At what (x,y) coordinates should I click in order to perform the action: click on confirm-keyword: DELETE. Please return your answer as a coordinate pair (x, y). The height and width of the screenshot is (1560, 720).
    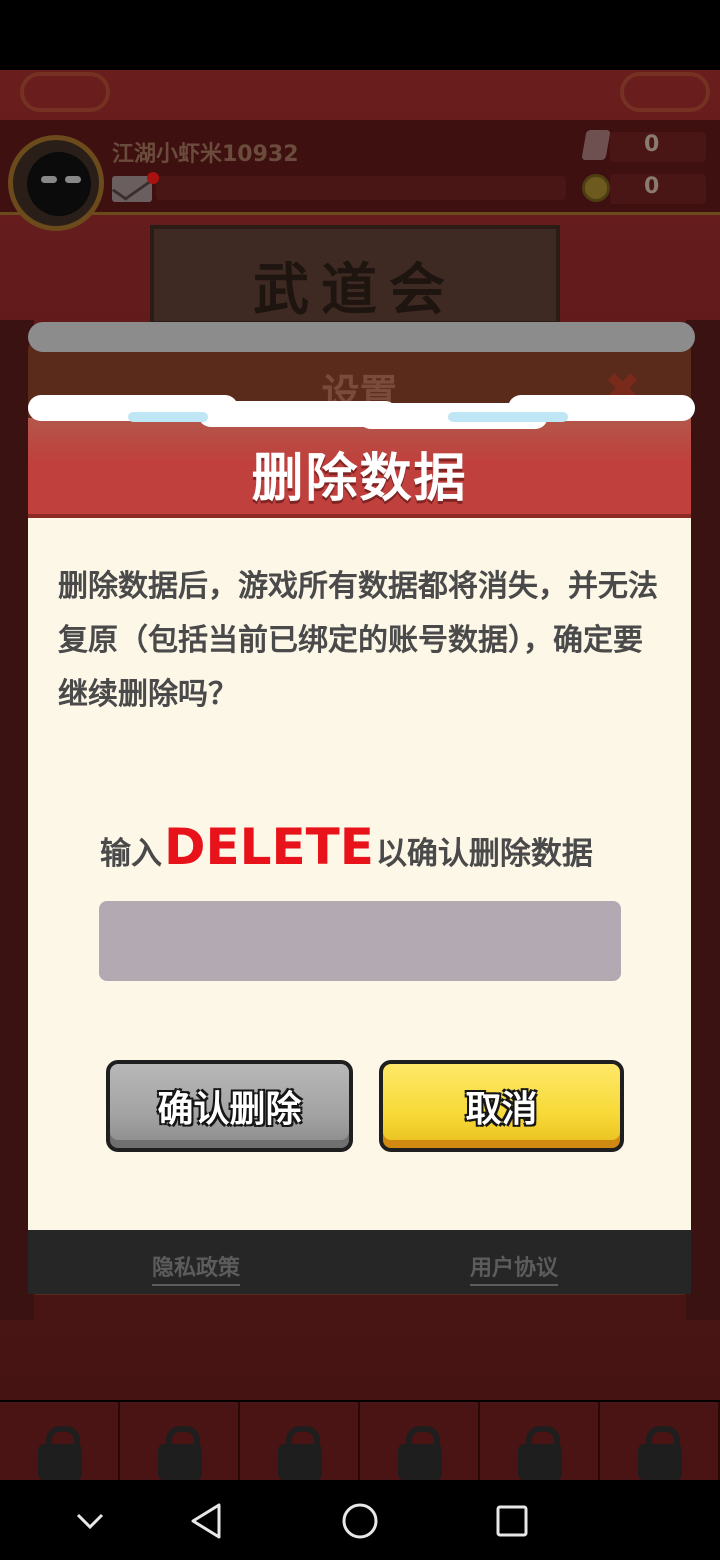
    Looking at the image, I should click on (269, 847).